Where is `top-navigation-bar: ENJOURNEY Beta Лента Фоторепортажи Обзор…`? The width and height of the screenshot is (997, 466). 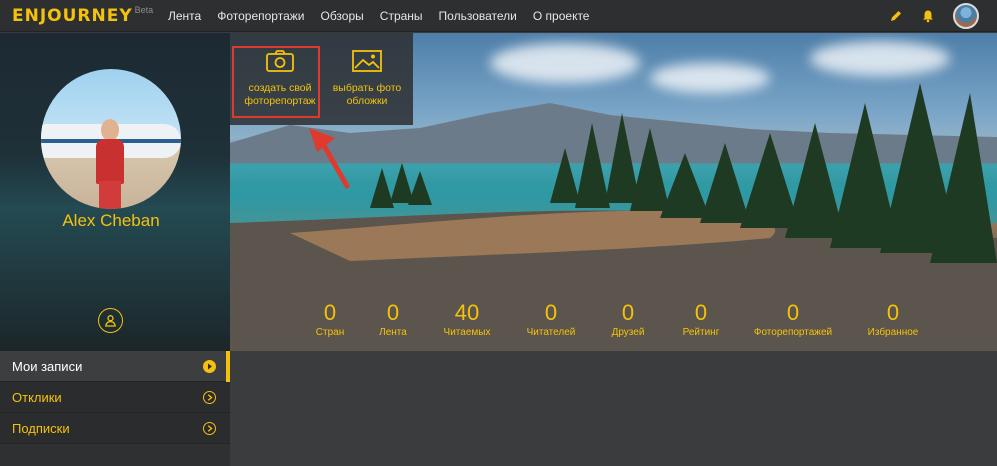
top-navigation-bar: ENJOURNEY Beta Лента Фоторепортажи Обзор… is located at coordinates (498, 16).